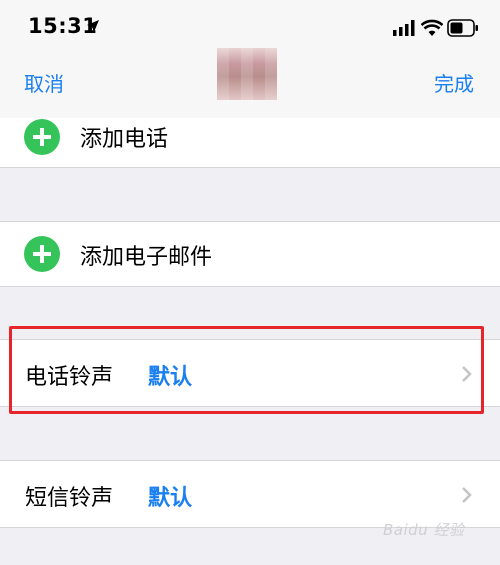  Describe the element at coordinates (246, 370) in the screenshot. I see `highlight-box` at that location.